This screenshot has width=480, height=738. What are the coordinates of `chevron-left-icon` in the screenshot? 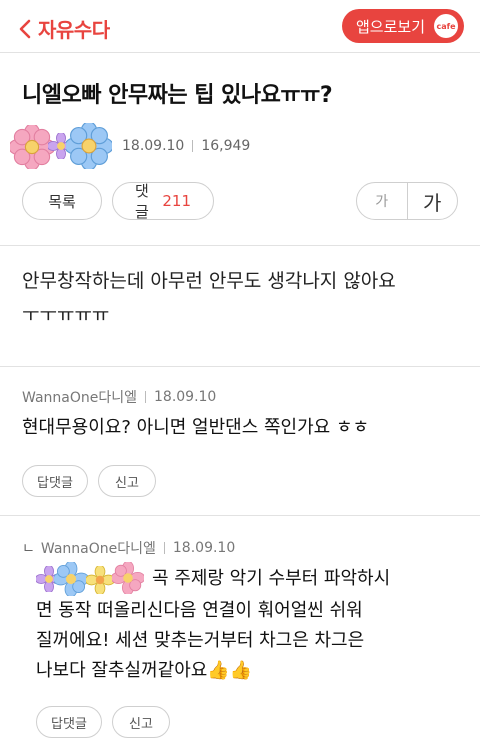 It's located at (25, 28).